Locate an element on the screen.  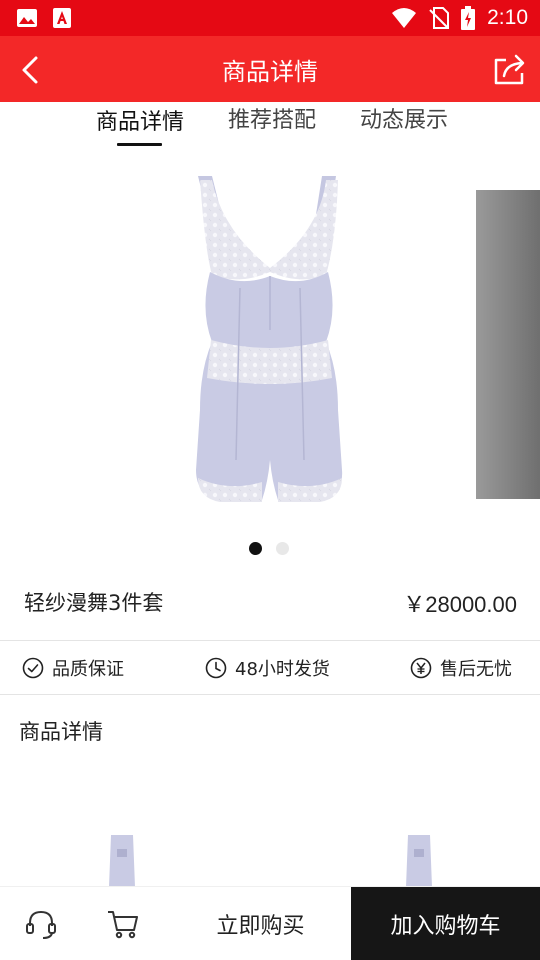
buy-now-button: 立即购买 is located at coordinates (260, 923).